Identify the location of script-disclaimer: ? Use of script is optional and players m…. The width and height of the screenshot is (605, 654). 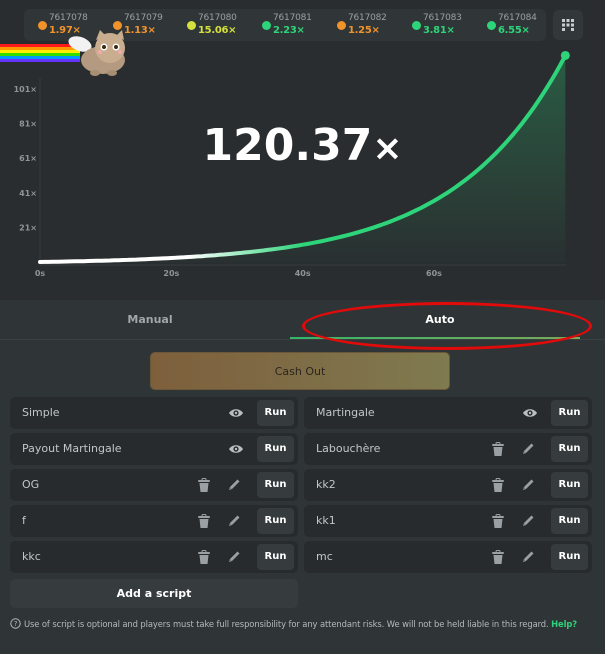
(305, 623).